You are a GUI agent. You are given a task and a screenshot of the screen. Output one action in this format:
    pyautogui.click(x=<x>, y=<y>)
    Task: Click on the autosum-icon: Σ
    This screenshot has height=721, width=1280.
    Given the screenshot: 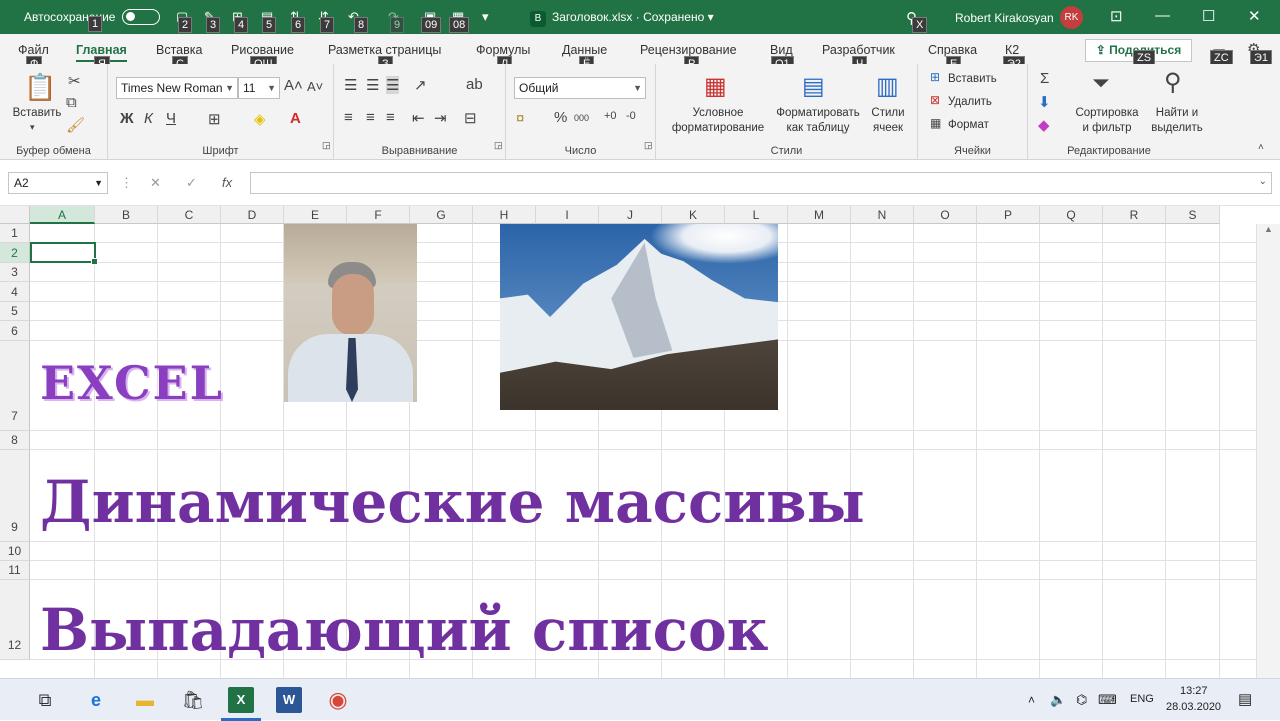 What is the action you would take?
    pyautogui.click(x=1044, y=78)
    